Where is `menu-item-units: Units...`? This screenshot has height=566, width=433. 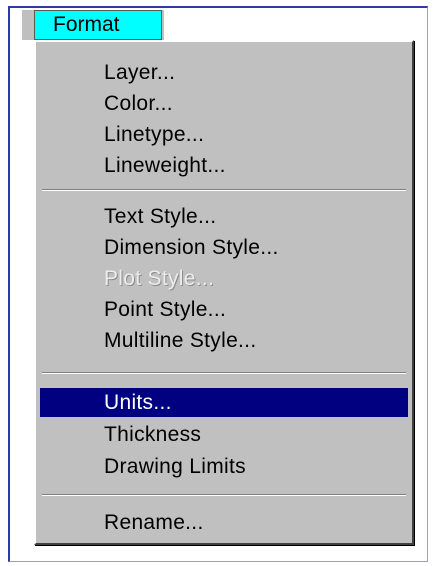 menu-item-units: Units... is located at coordinates (224, 402).